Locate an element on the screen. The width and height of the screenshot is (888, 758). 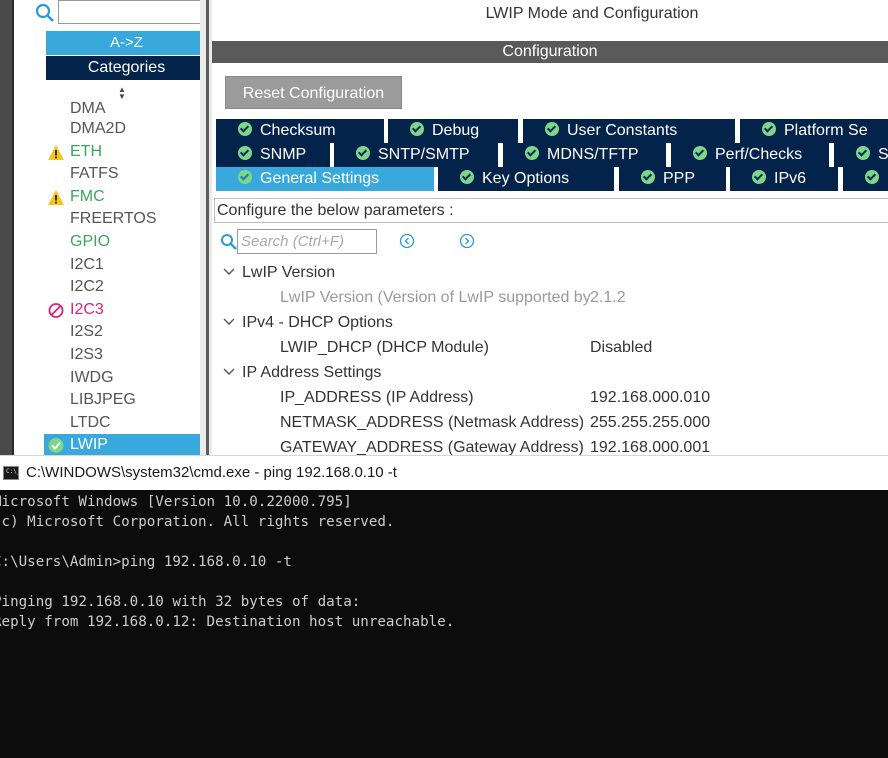
param-value: 192.168.000.001 is located at coordinates (650, 445).